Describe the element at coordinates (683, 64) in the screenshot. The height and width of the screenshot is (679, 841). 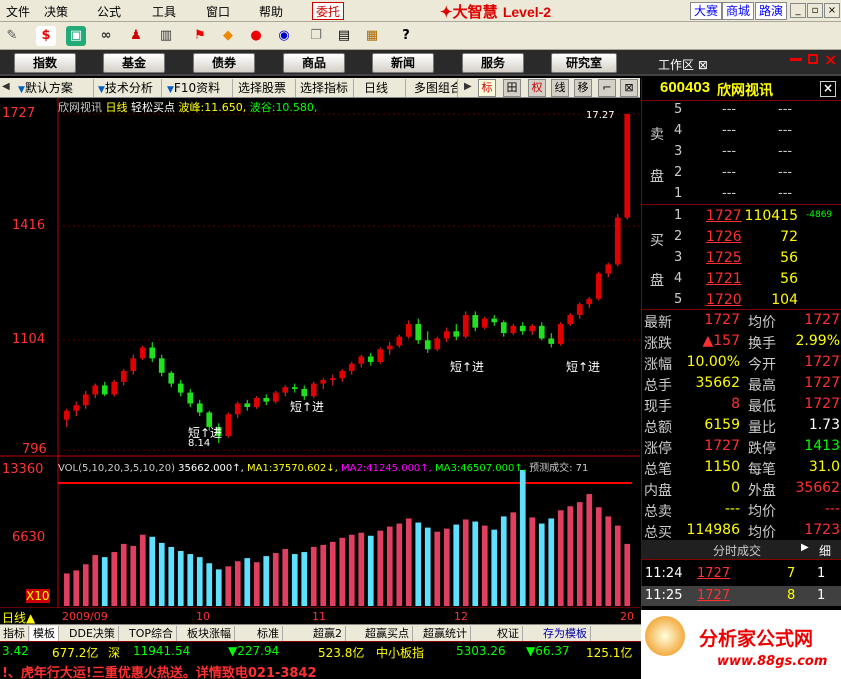
I see `workarea-button: 工作区 ⊠` at that location.